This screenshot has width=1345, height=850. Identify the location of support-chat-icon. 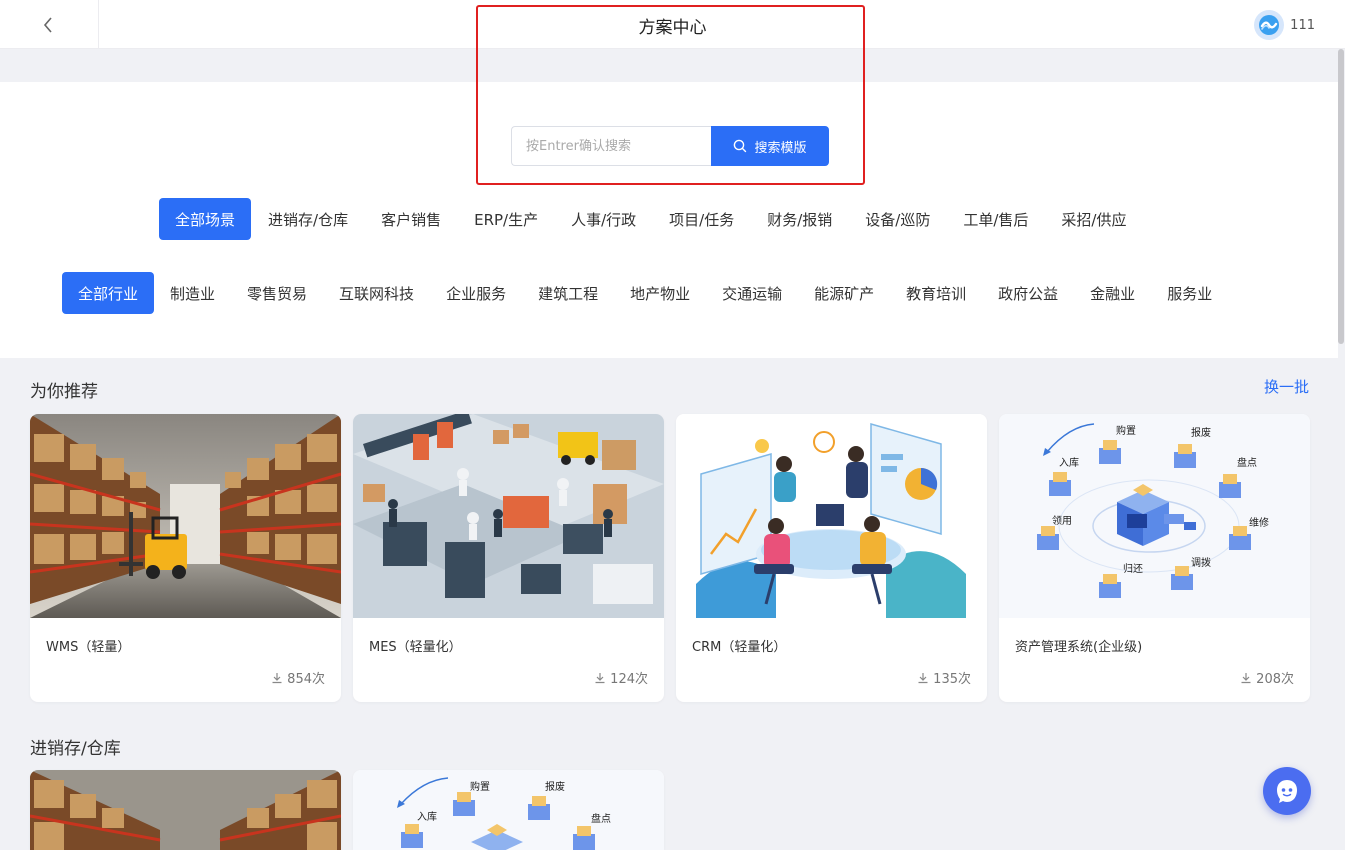
(1287, 791).